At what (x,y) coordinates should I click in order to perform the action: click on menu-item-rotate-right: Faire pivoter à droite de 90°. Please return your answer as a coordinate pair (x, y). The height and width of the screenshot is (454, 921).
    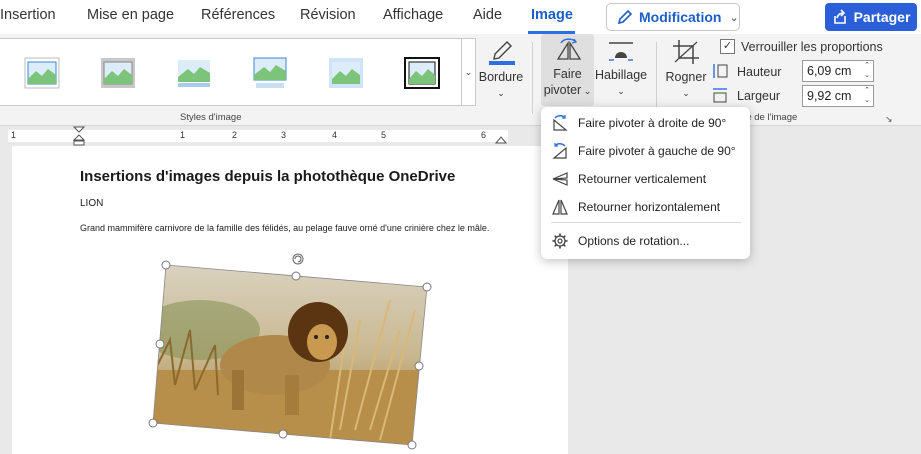
    Looking at the image, I should click on (645, 123).